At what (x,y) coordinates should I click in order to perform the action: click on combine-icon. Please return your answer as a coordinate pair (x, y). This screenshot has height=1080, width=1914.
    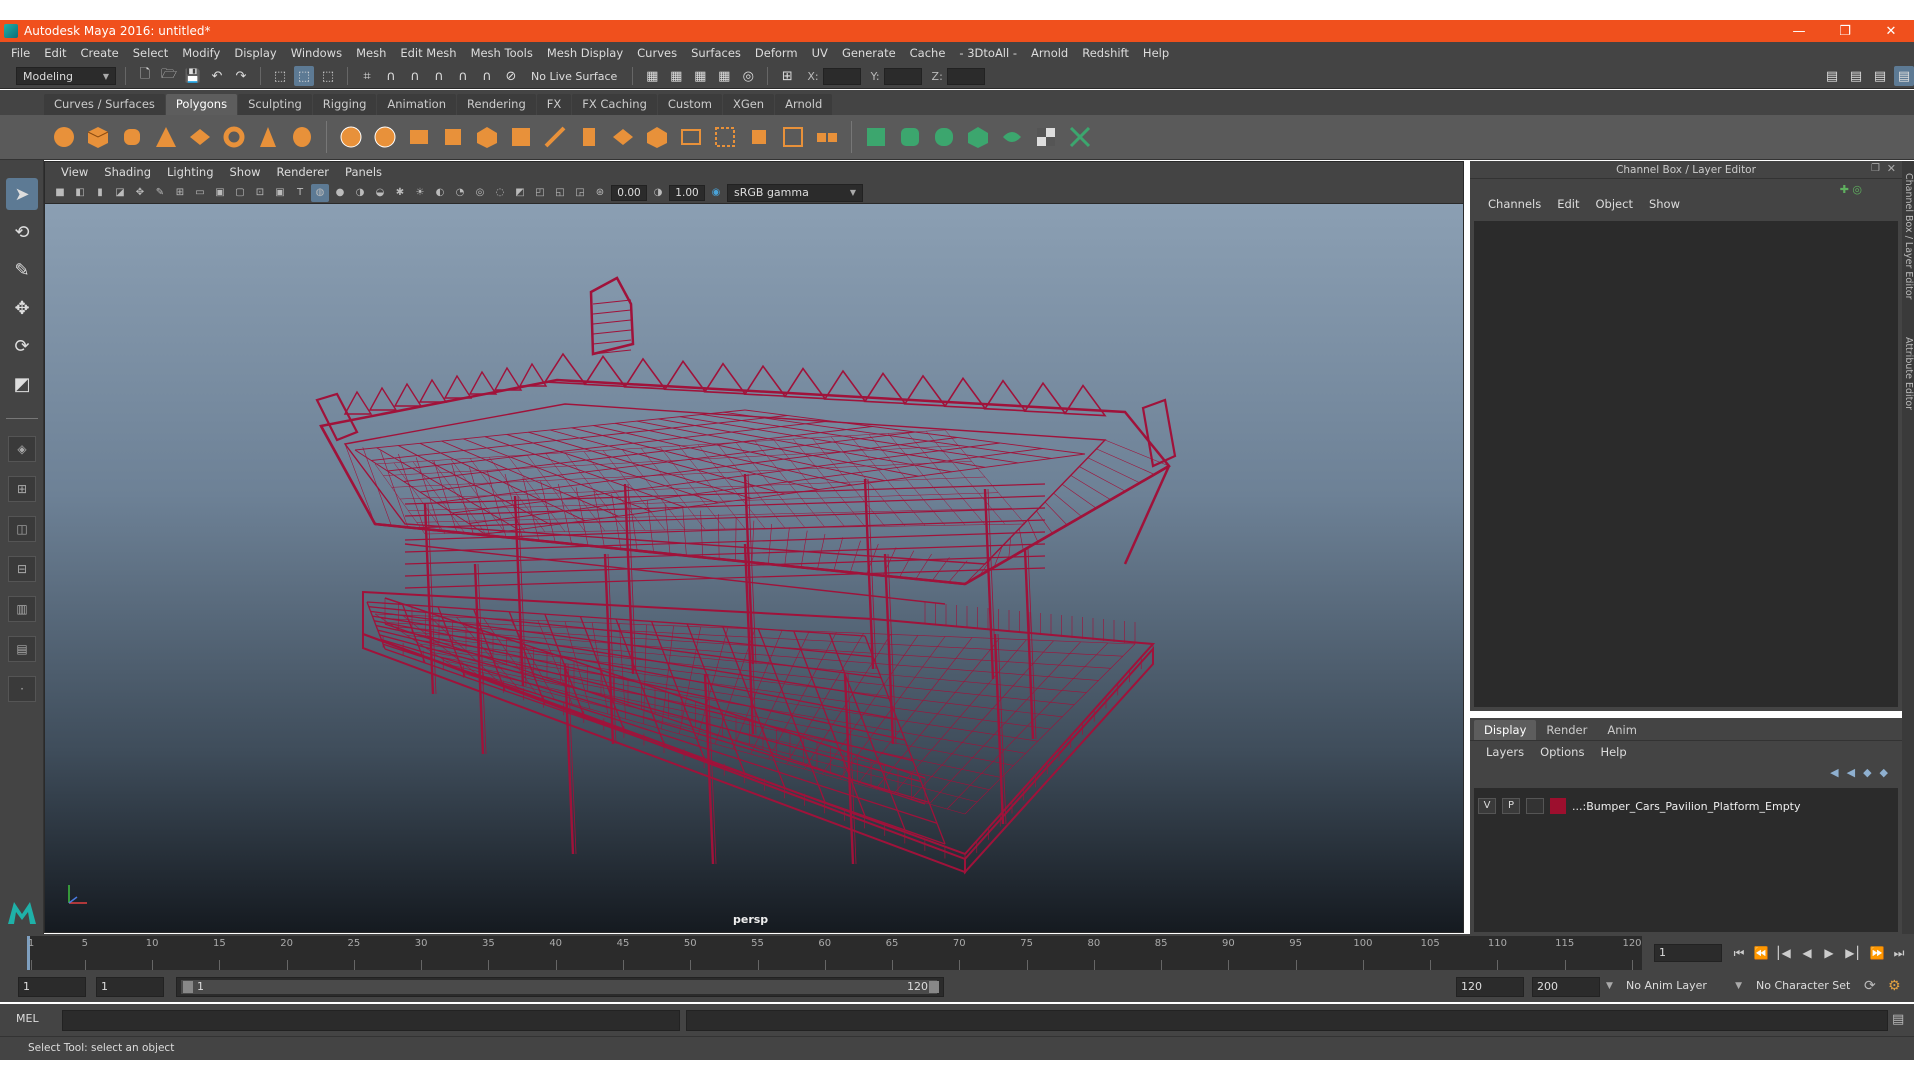
    Looking at the image, I should click on (351, 137).